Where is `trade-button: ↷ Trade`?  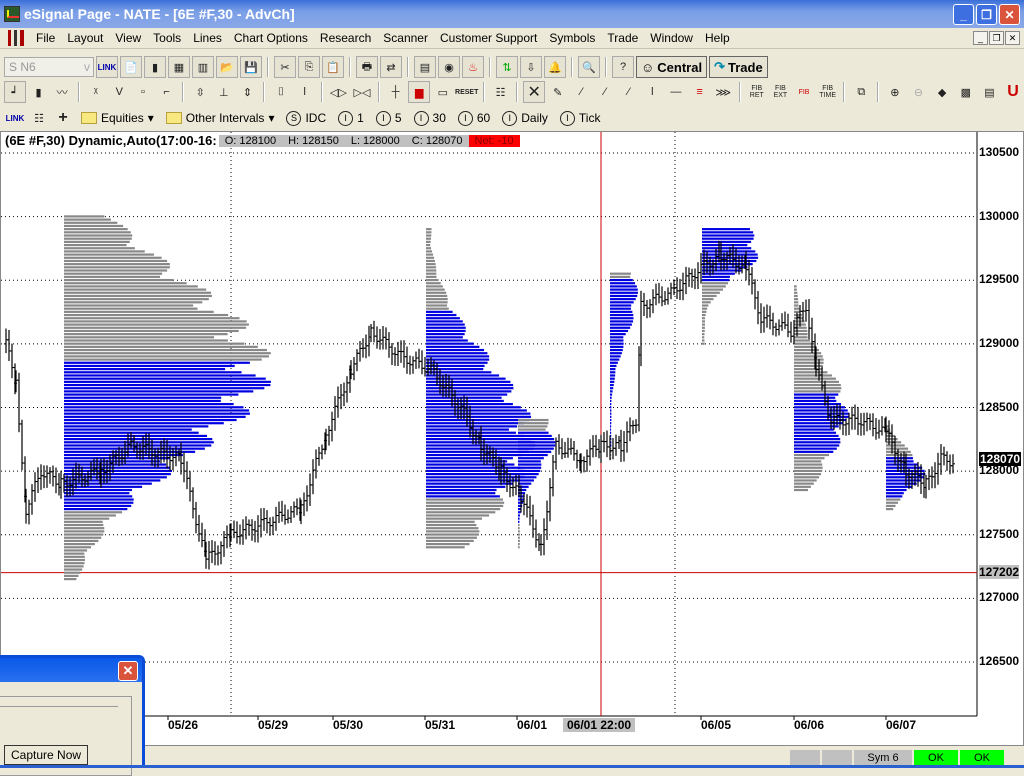
trade-button: ↷ Trade is located at coordinates (738, 67).